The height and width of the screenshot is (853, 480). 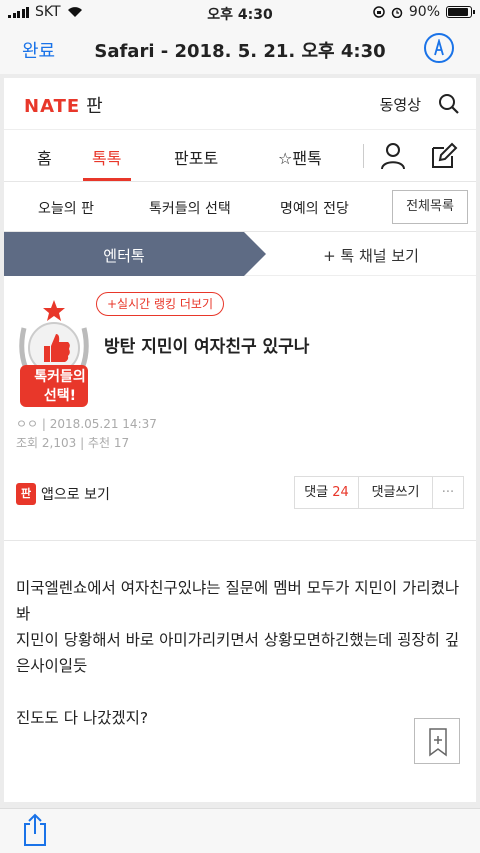 What do you see at coordinates (240, 13) in the screenshot?
I see `status-bar: SKT 오후 4:30 90%` at bounding box center [240, 13].